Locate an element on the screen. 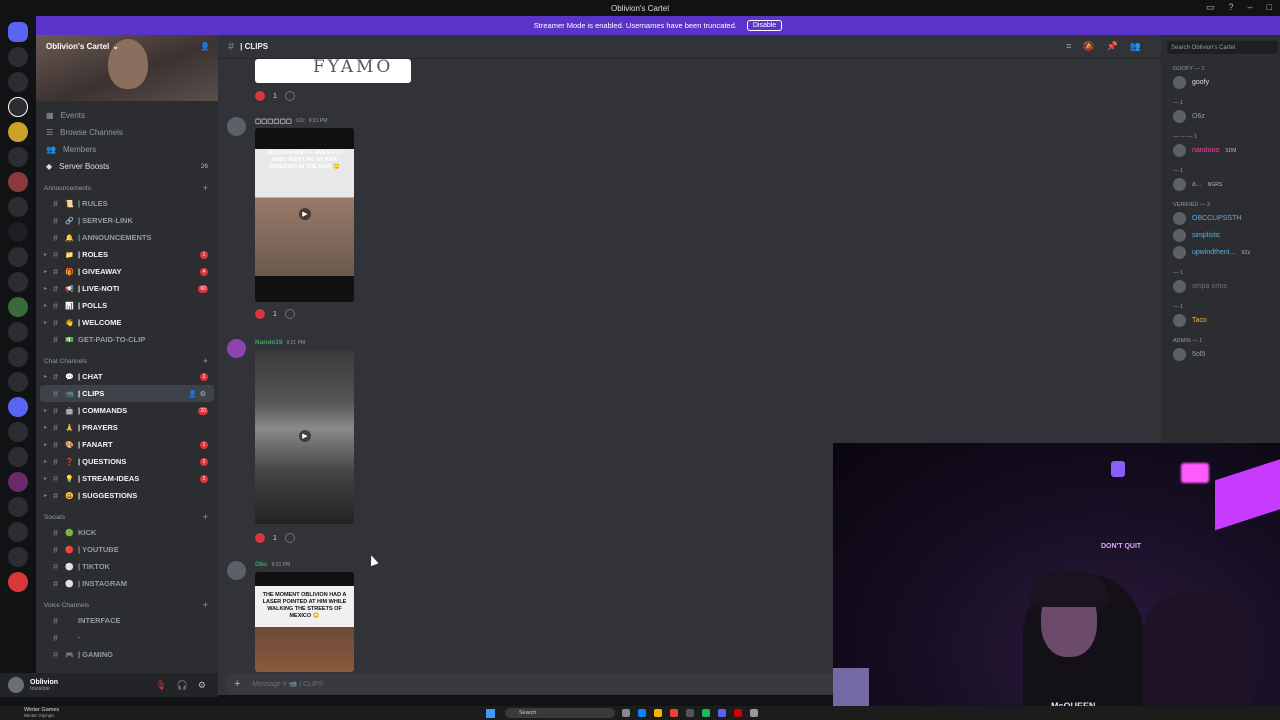 This screenshot has height=720, width=1280. category-announcements: Announcements + is located at coordinates (127, 188).